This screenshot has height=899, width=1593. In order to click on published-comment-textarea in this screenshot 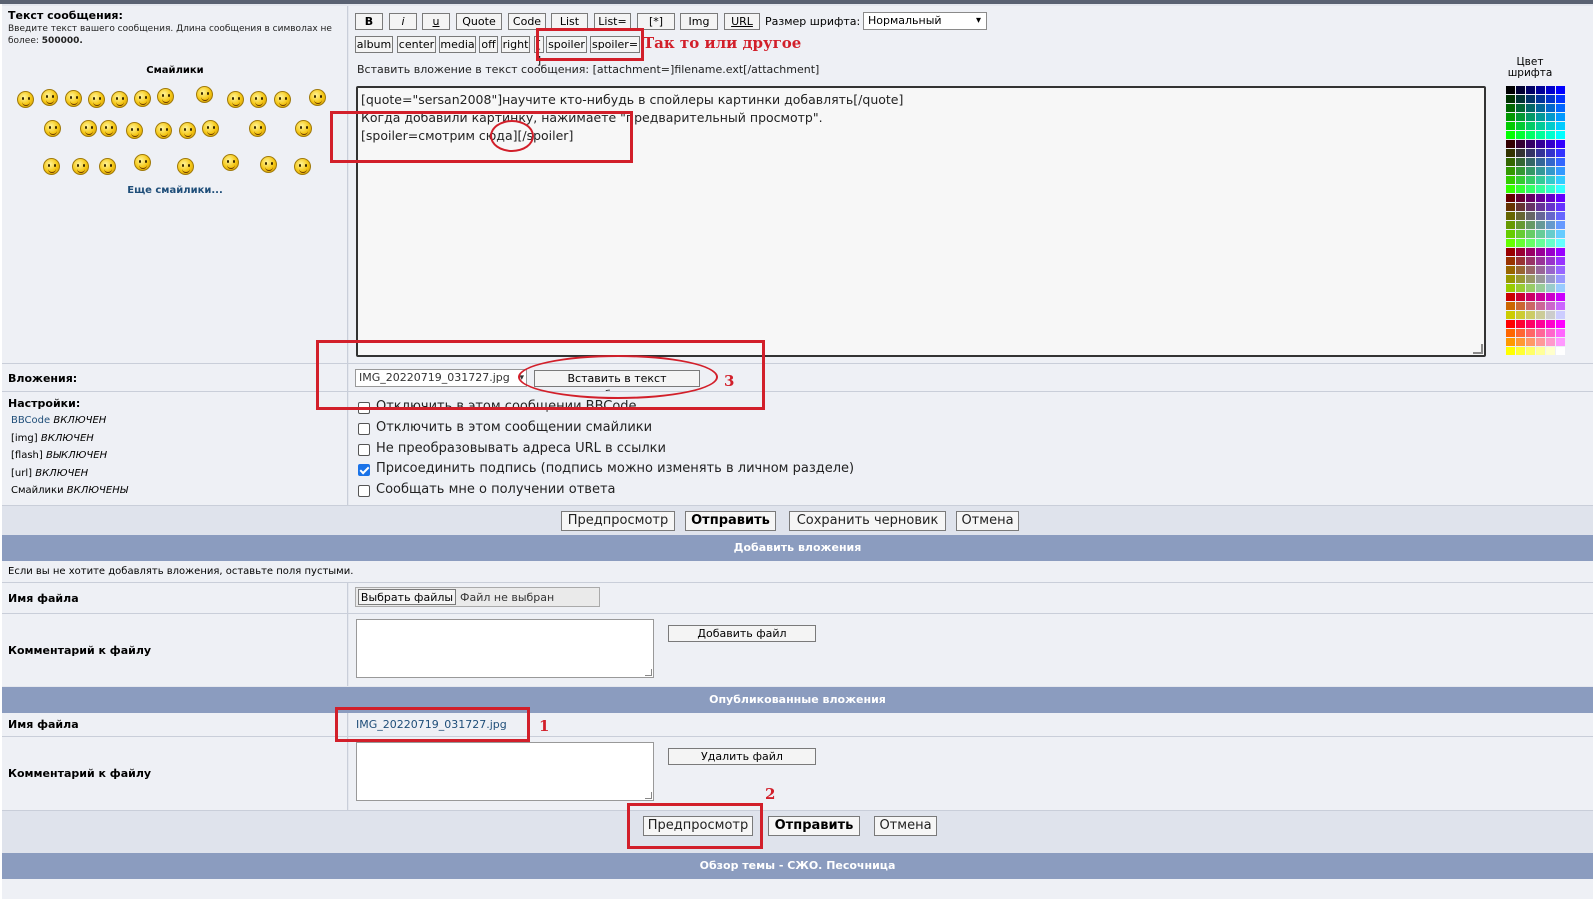, I will do `click(505, 771)`.